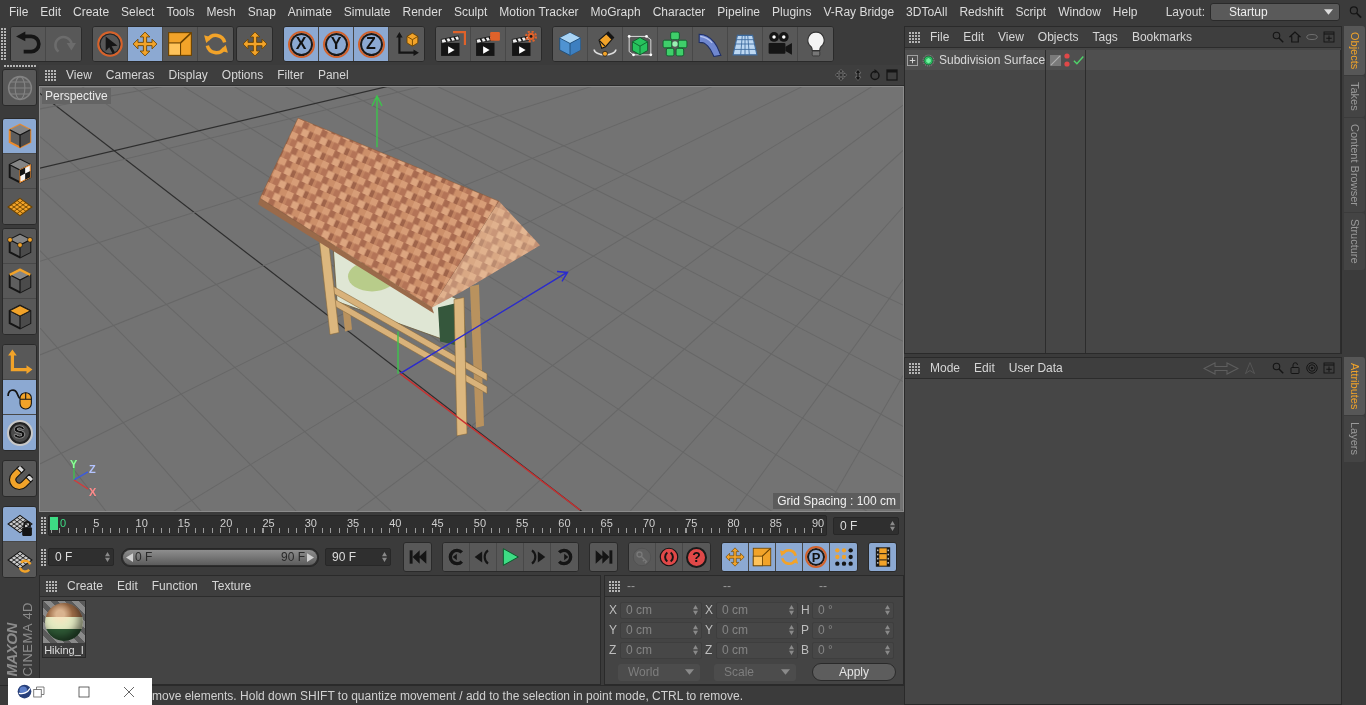  I want to click on select-button, so click(110, 44).